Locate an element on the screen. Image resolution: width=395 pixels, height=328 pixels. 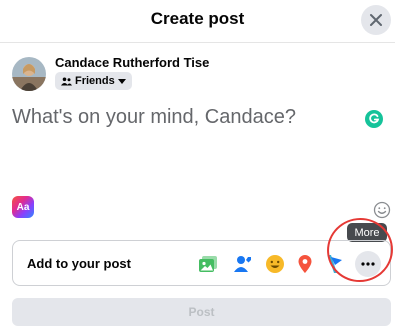
user-name: Candace Rutherford Tise is located at coordinates (132, 62).